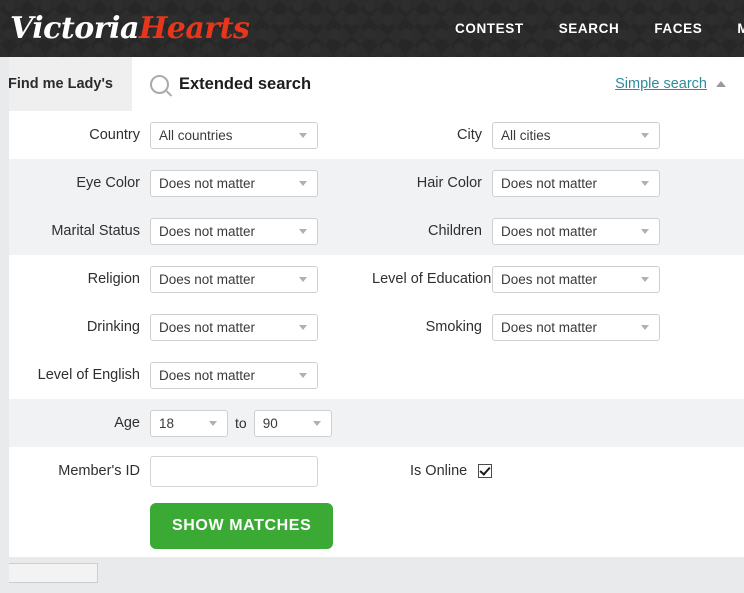 This screenshot has height=593, width=744. What do you see at coordinates (242, 526) in the screenshot?
I see `show-matches-button: SHOW MATCHES` at bounding box center [242, 526].